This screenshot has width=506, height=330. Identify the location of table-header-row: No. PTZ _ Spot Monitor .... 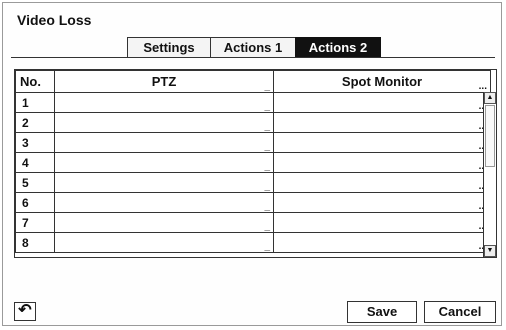
(253, 81).